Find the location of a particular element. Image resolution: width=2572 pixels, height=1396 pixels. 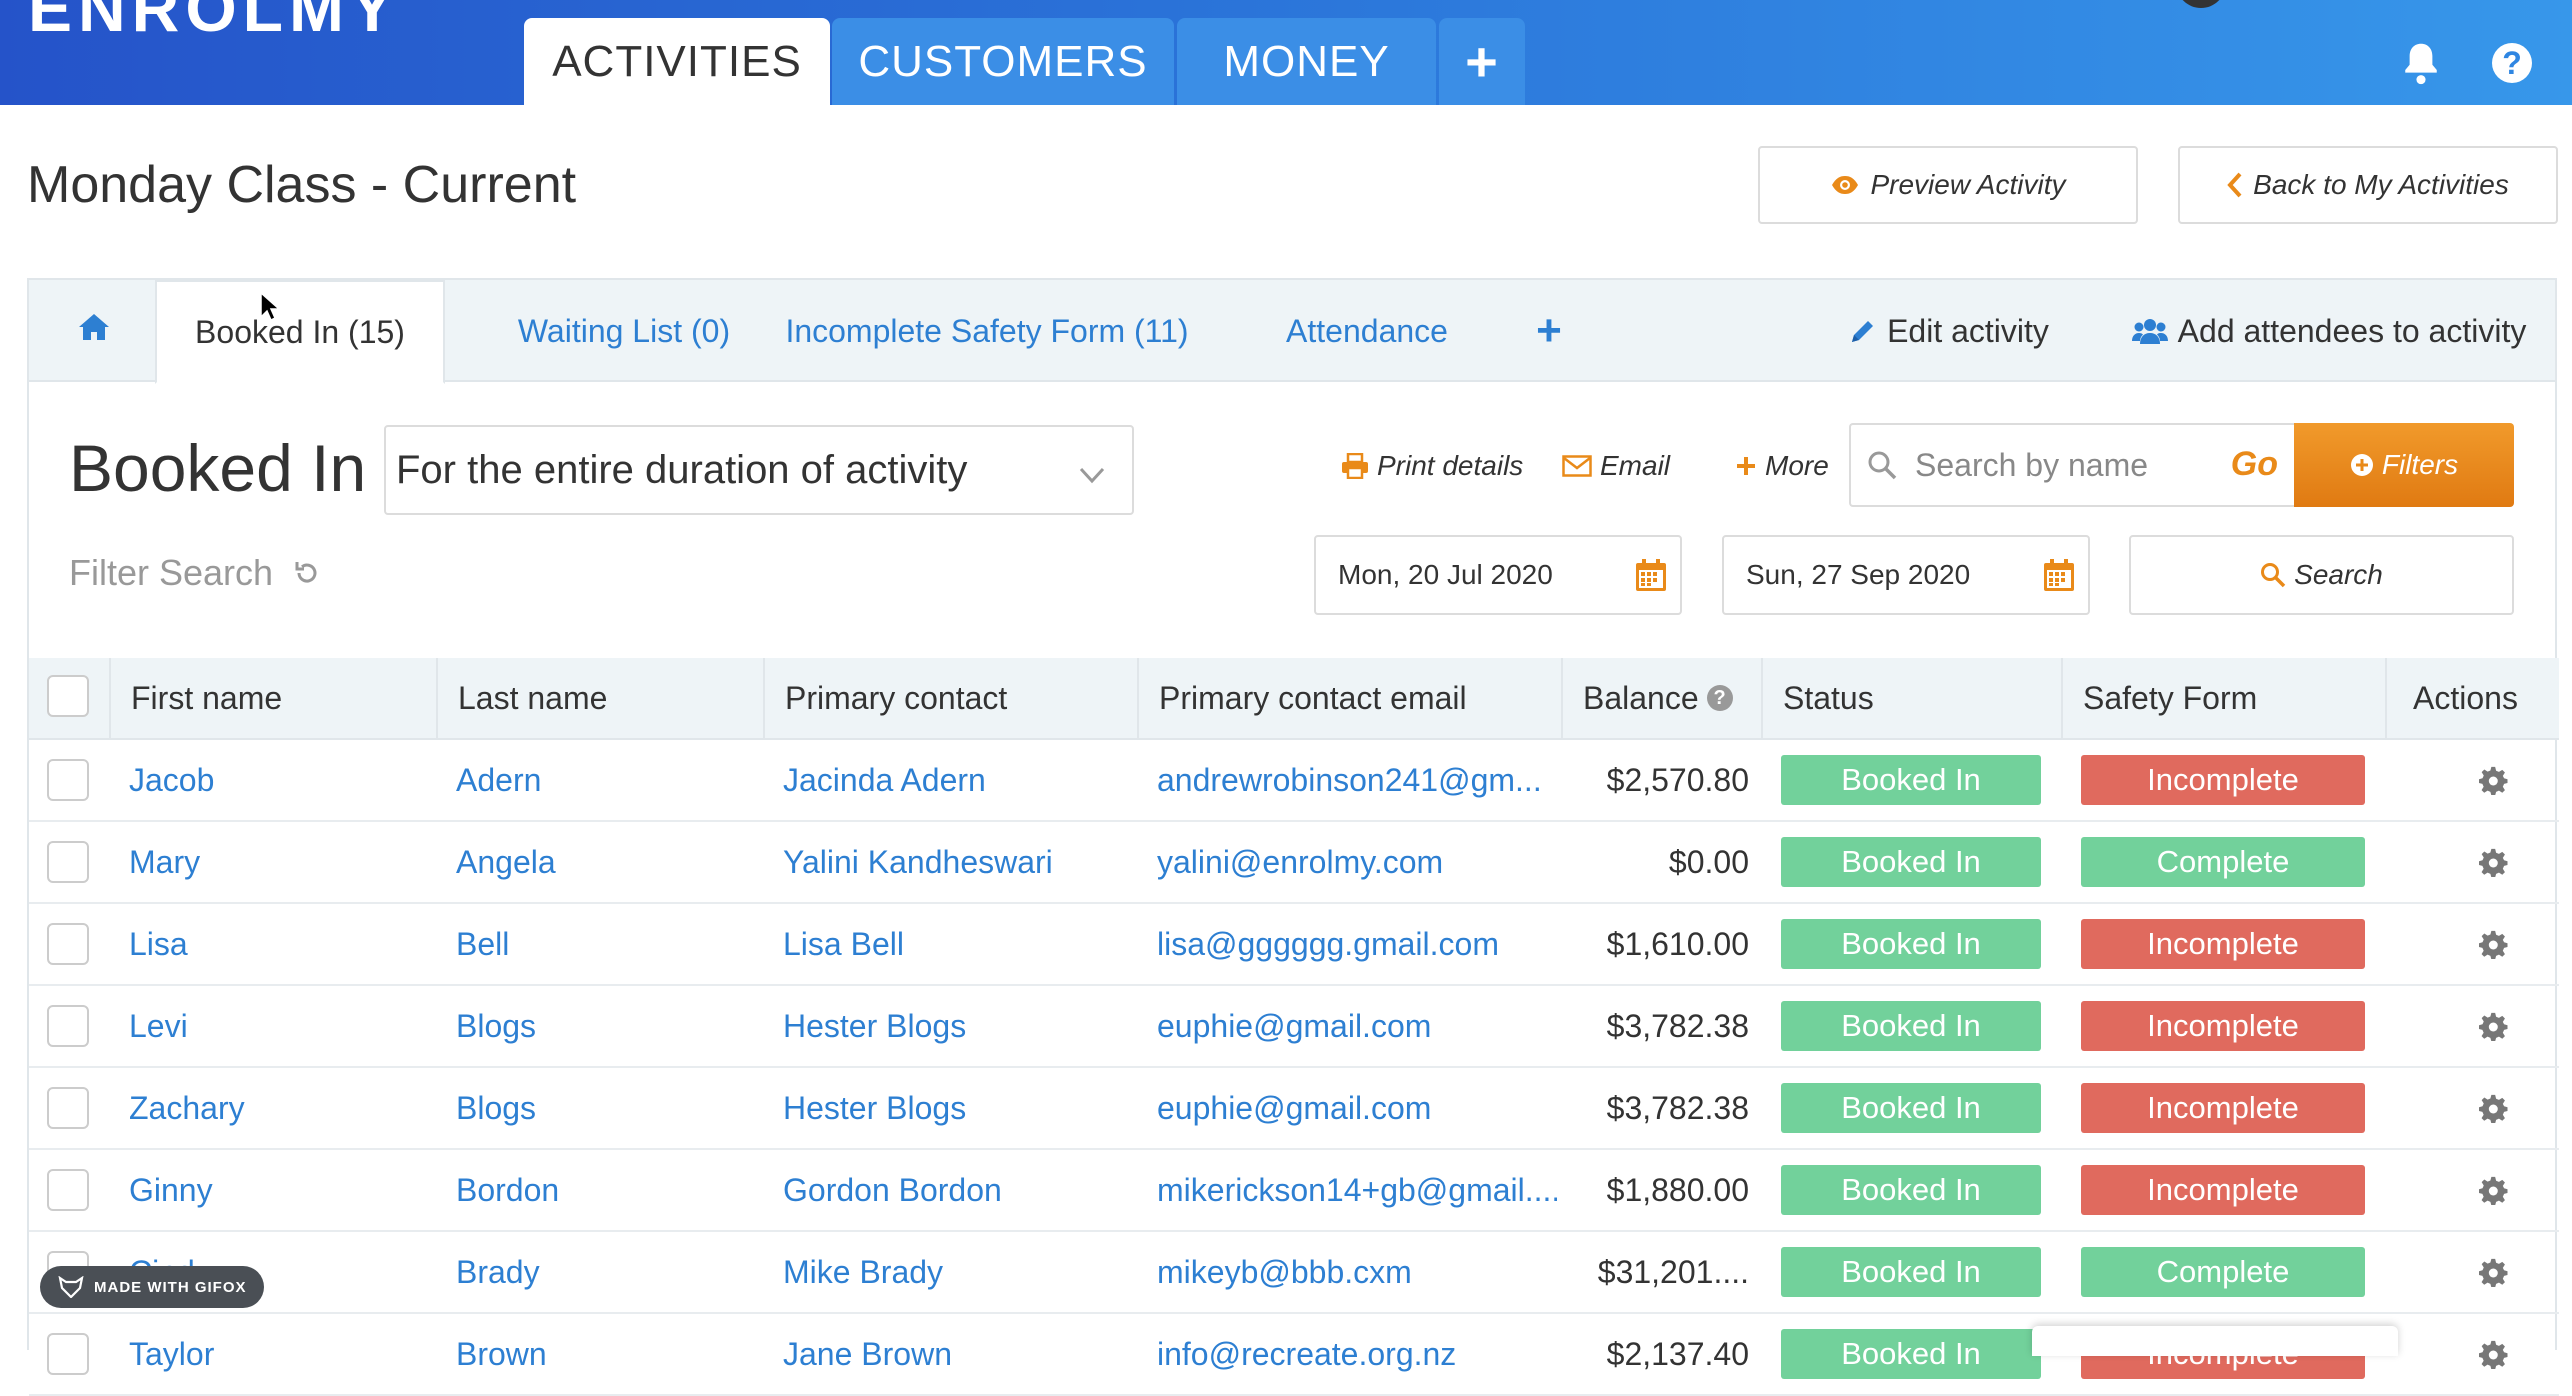

enrolmy-logo: ENROLMY is located at coordinates (214, 23).